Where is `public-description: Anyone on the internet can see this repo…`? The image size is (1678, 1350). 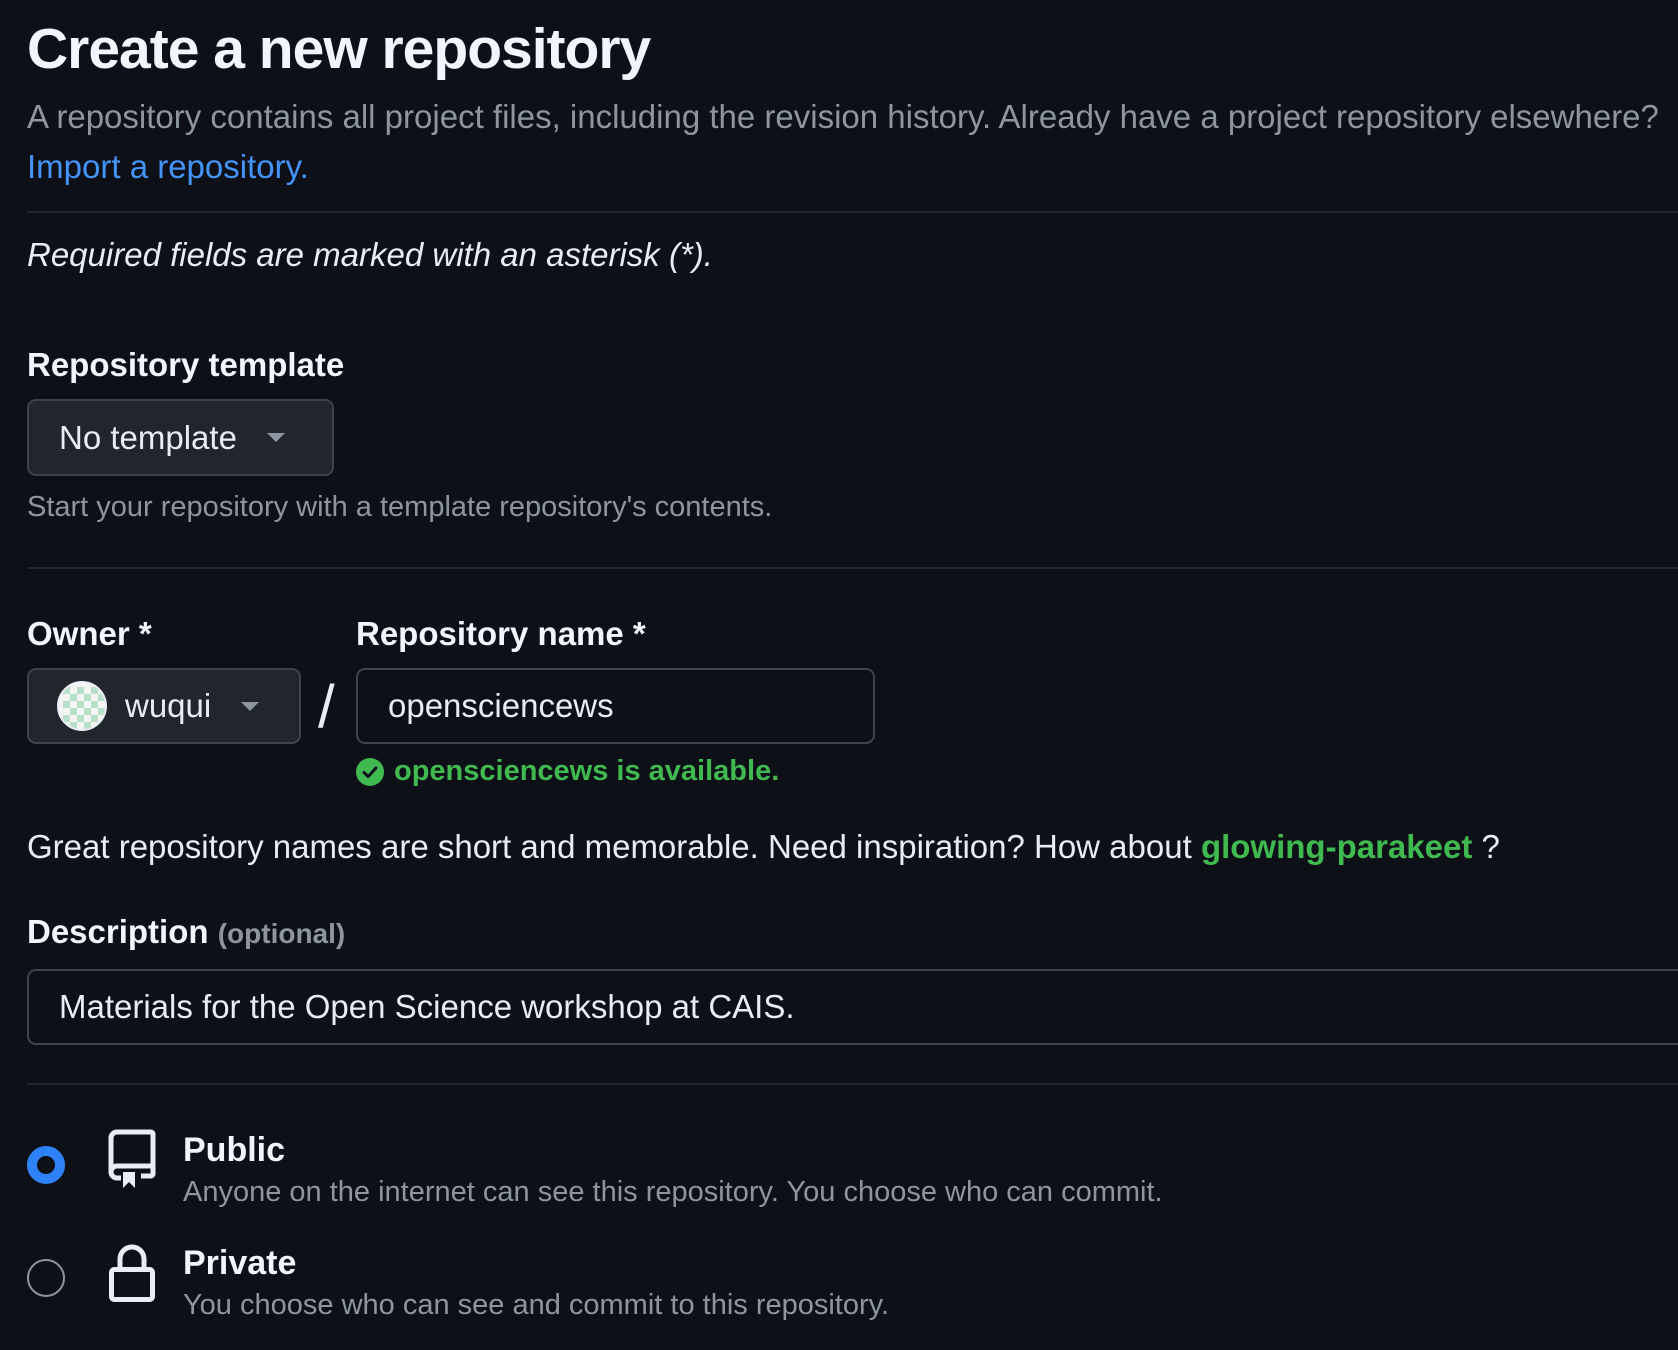
public-description: Anyone on the internet can see this repo… is located at coordinates (673, 1192).